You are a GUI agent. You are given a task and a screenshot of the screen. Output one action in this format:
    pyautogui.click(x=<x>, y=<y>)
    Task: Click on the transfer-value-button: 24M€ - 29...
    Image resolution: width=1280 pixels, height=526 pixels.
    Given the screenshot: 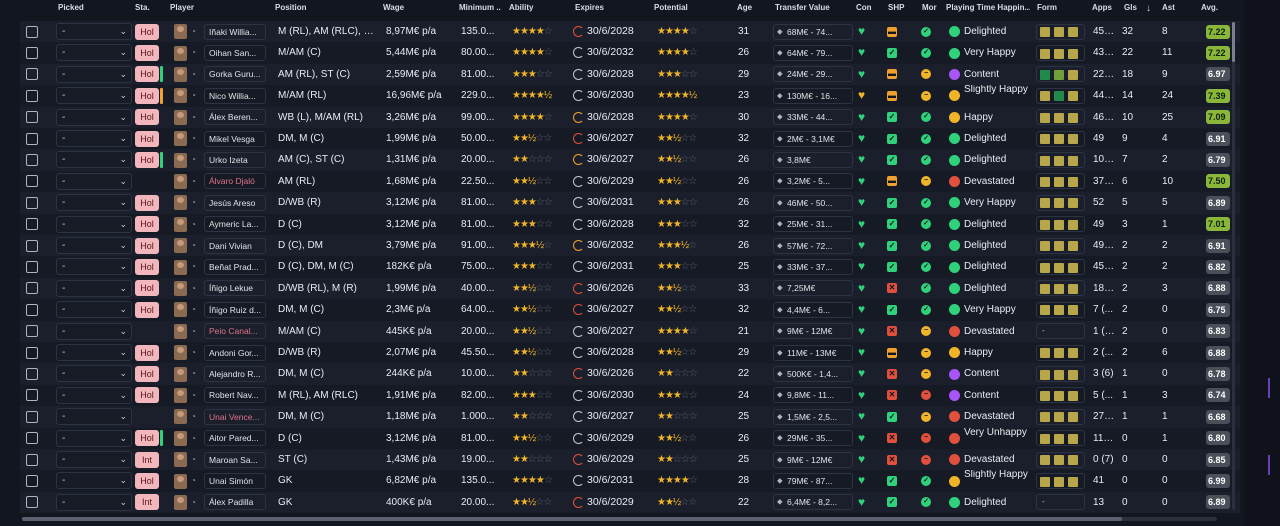 What is the action you would take?
    pyautogui.click(x=813, y=74)
    